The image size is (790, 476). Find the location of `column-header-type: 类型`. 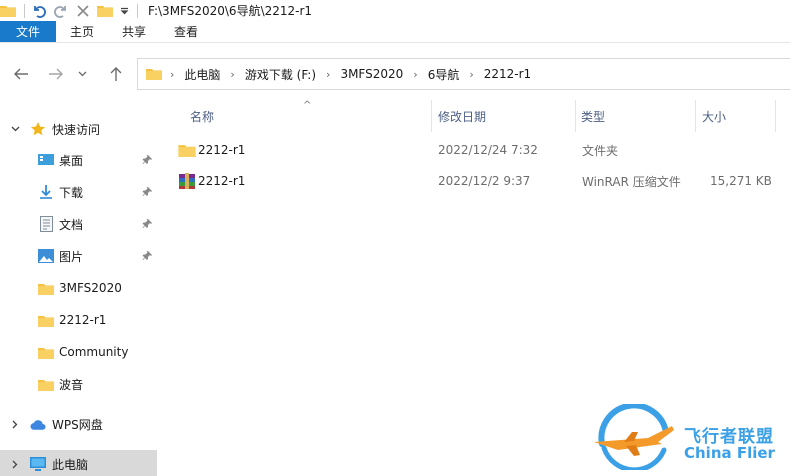

column-header-type: 类型 is located at coordinates (593, 116).